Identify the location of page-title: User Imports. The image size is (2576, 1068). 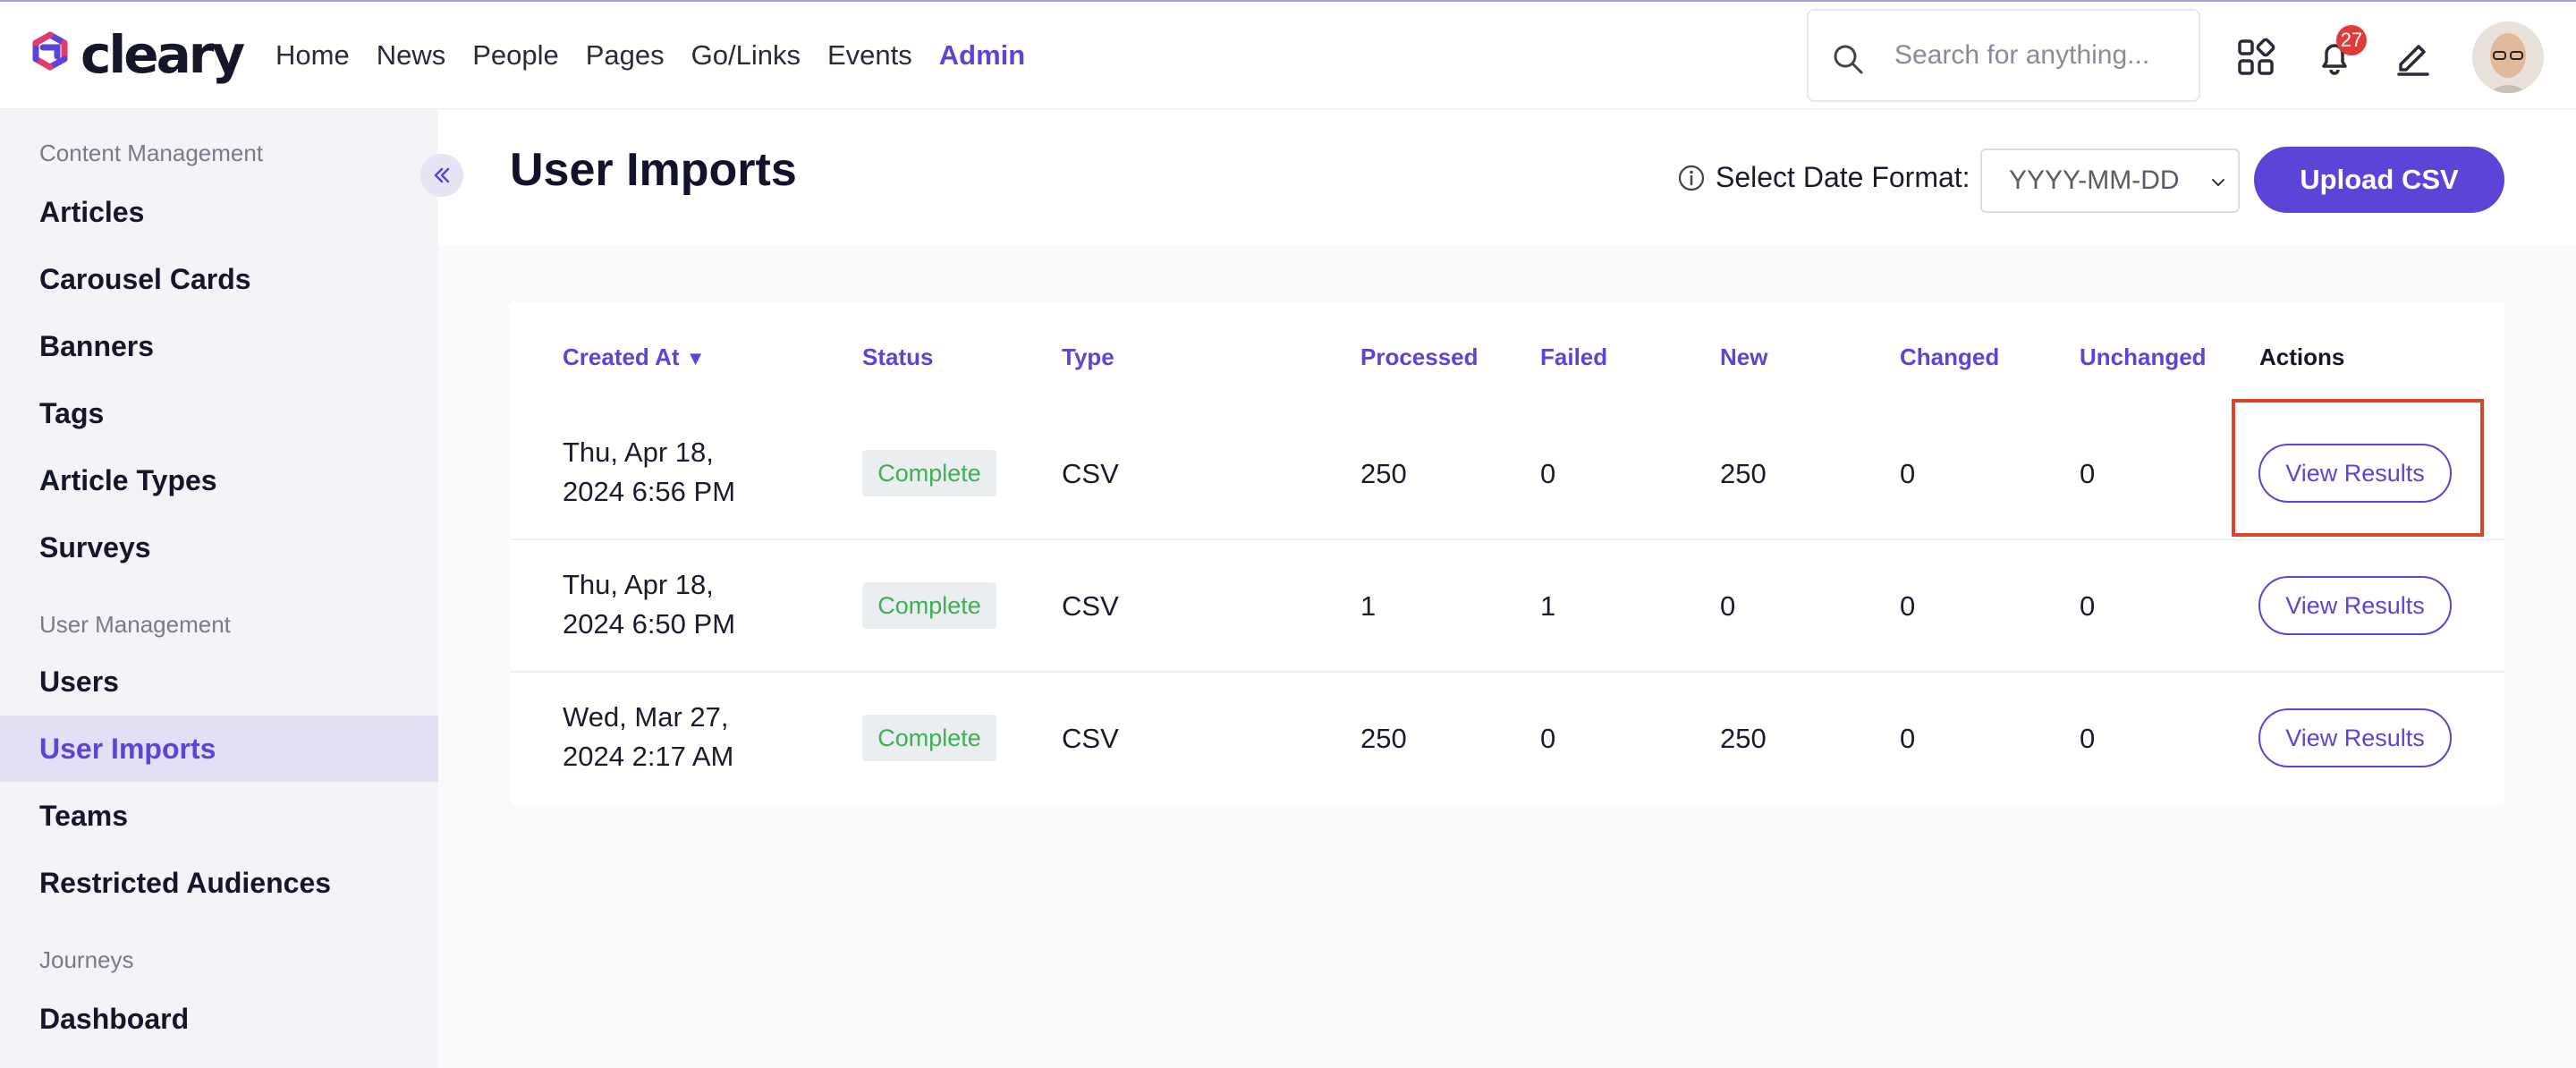
(653, 170).